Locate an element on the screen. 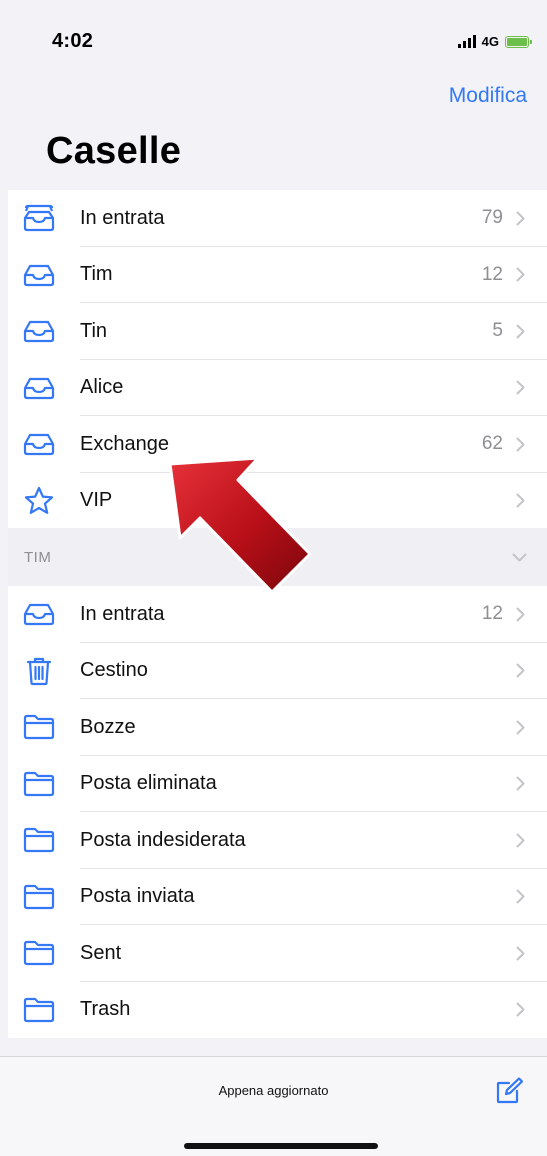 Image resolution: width=547 pixels, height=1156 pixels. folder-label: Posta indesiderata is located at coordinates (163, 839).